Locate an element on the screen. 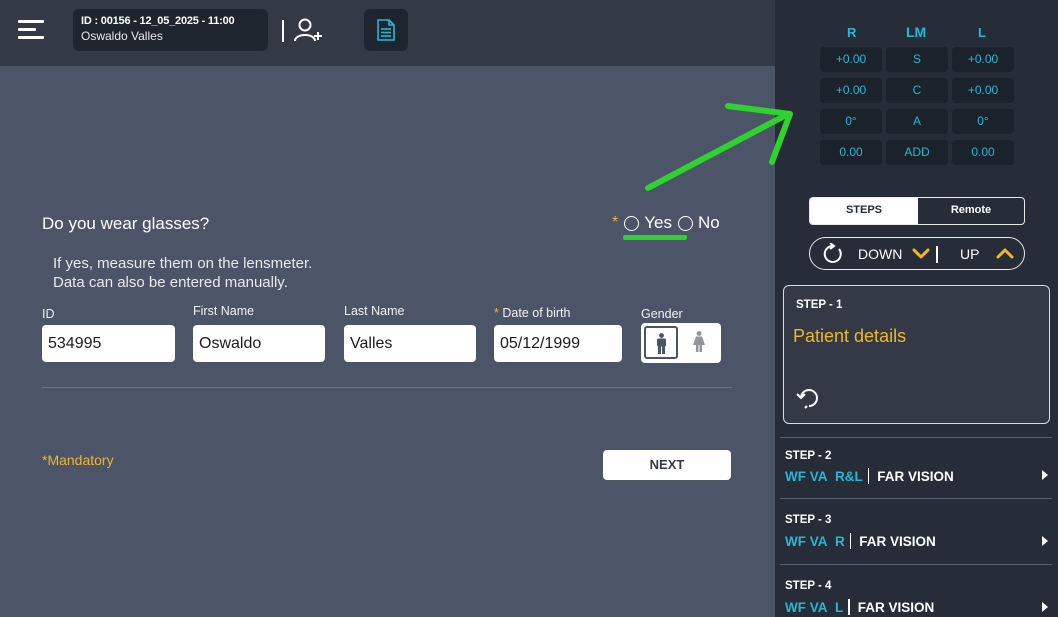  lm-label-sphere: S is located at coordinates (917, 59).